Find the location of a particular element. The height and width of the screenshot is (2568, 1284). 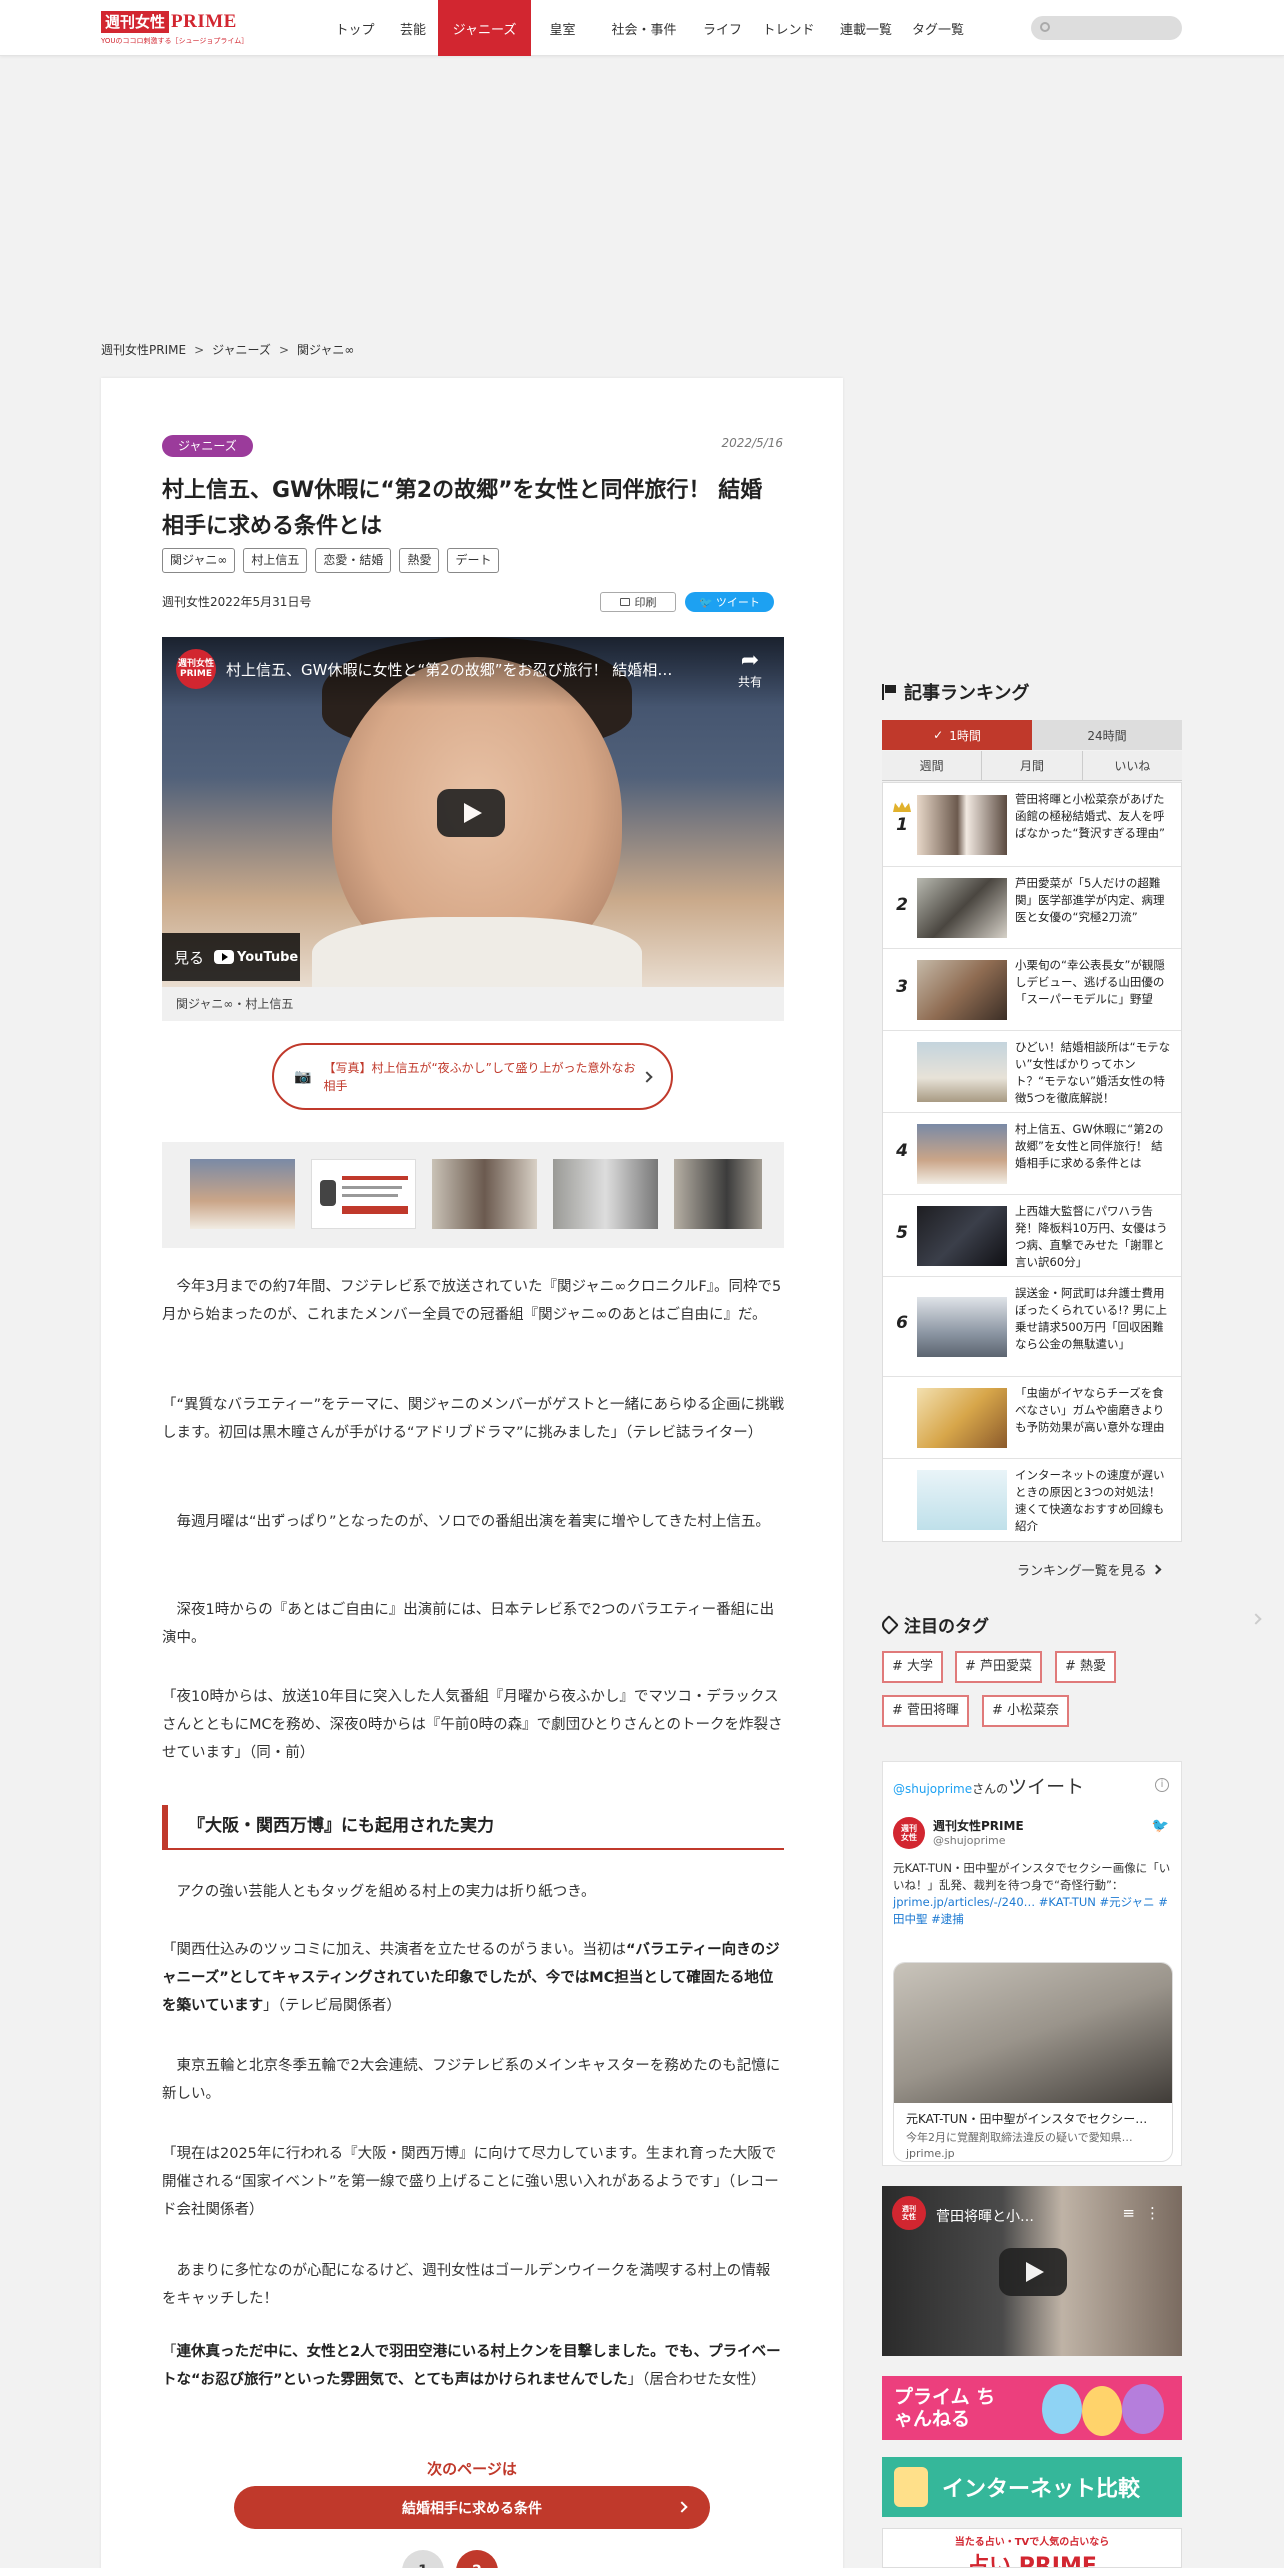

page-1: 1 is located at coordinates (423, 2559).